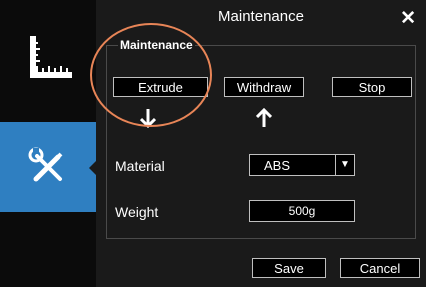  What do you see at coordinates (45, 164) in the screenshot?
I see `tools-icon` at bounding box center [45, 164].